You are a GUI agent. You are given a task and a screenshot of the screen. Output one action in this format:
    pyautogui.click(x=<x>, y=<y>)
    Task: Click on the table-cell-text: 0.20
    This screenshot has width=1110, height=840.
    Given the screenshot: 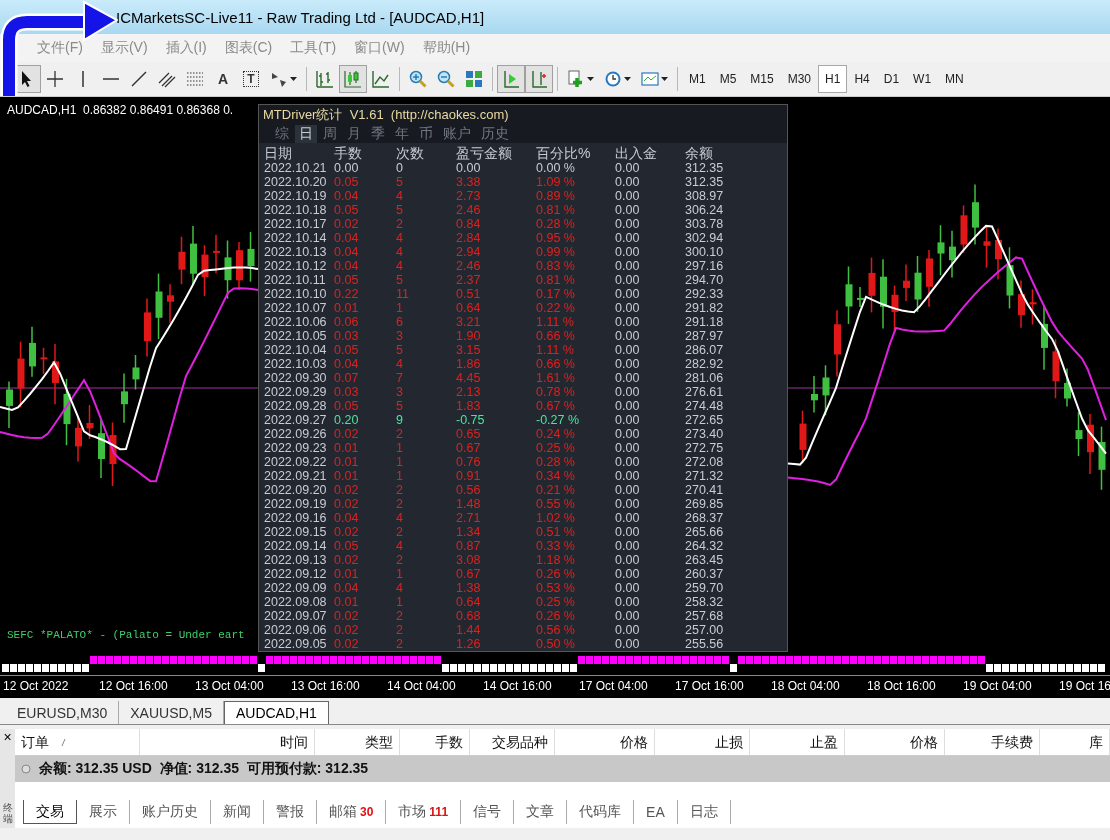 What is the action you would take?
    pyautogui.click(x=347, y=420)
    